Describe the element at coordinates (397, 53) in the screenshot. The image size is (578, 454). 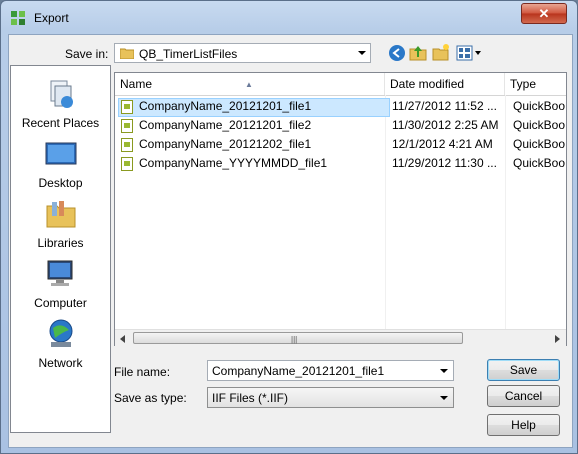
I see `back-icon` at that location.